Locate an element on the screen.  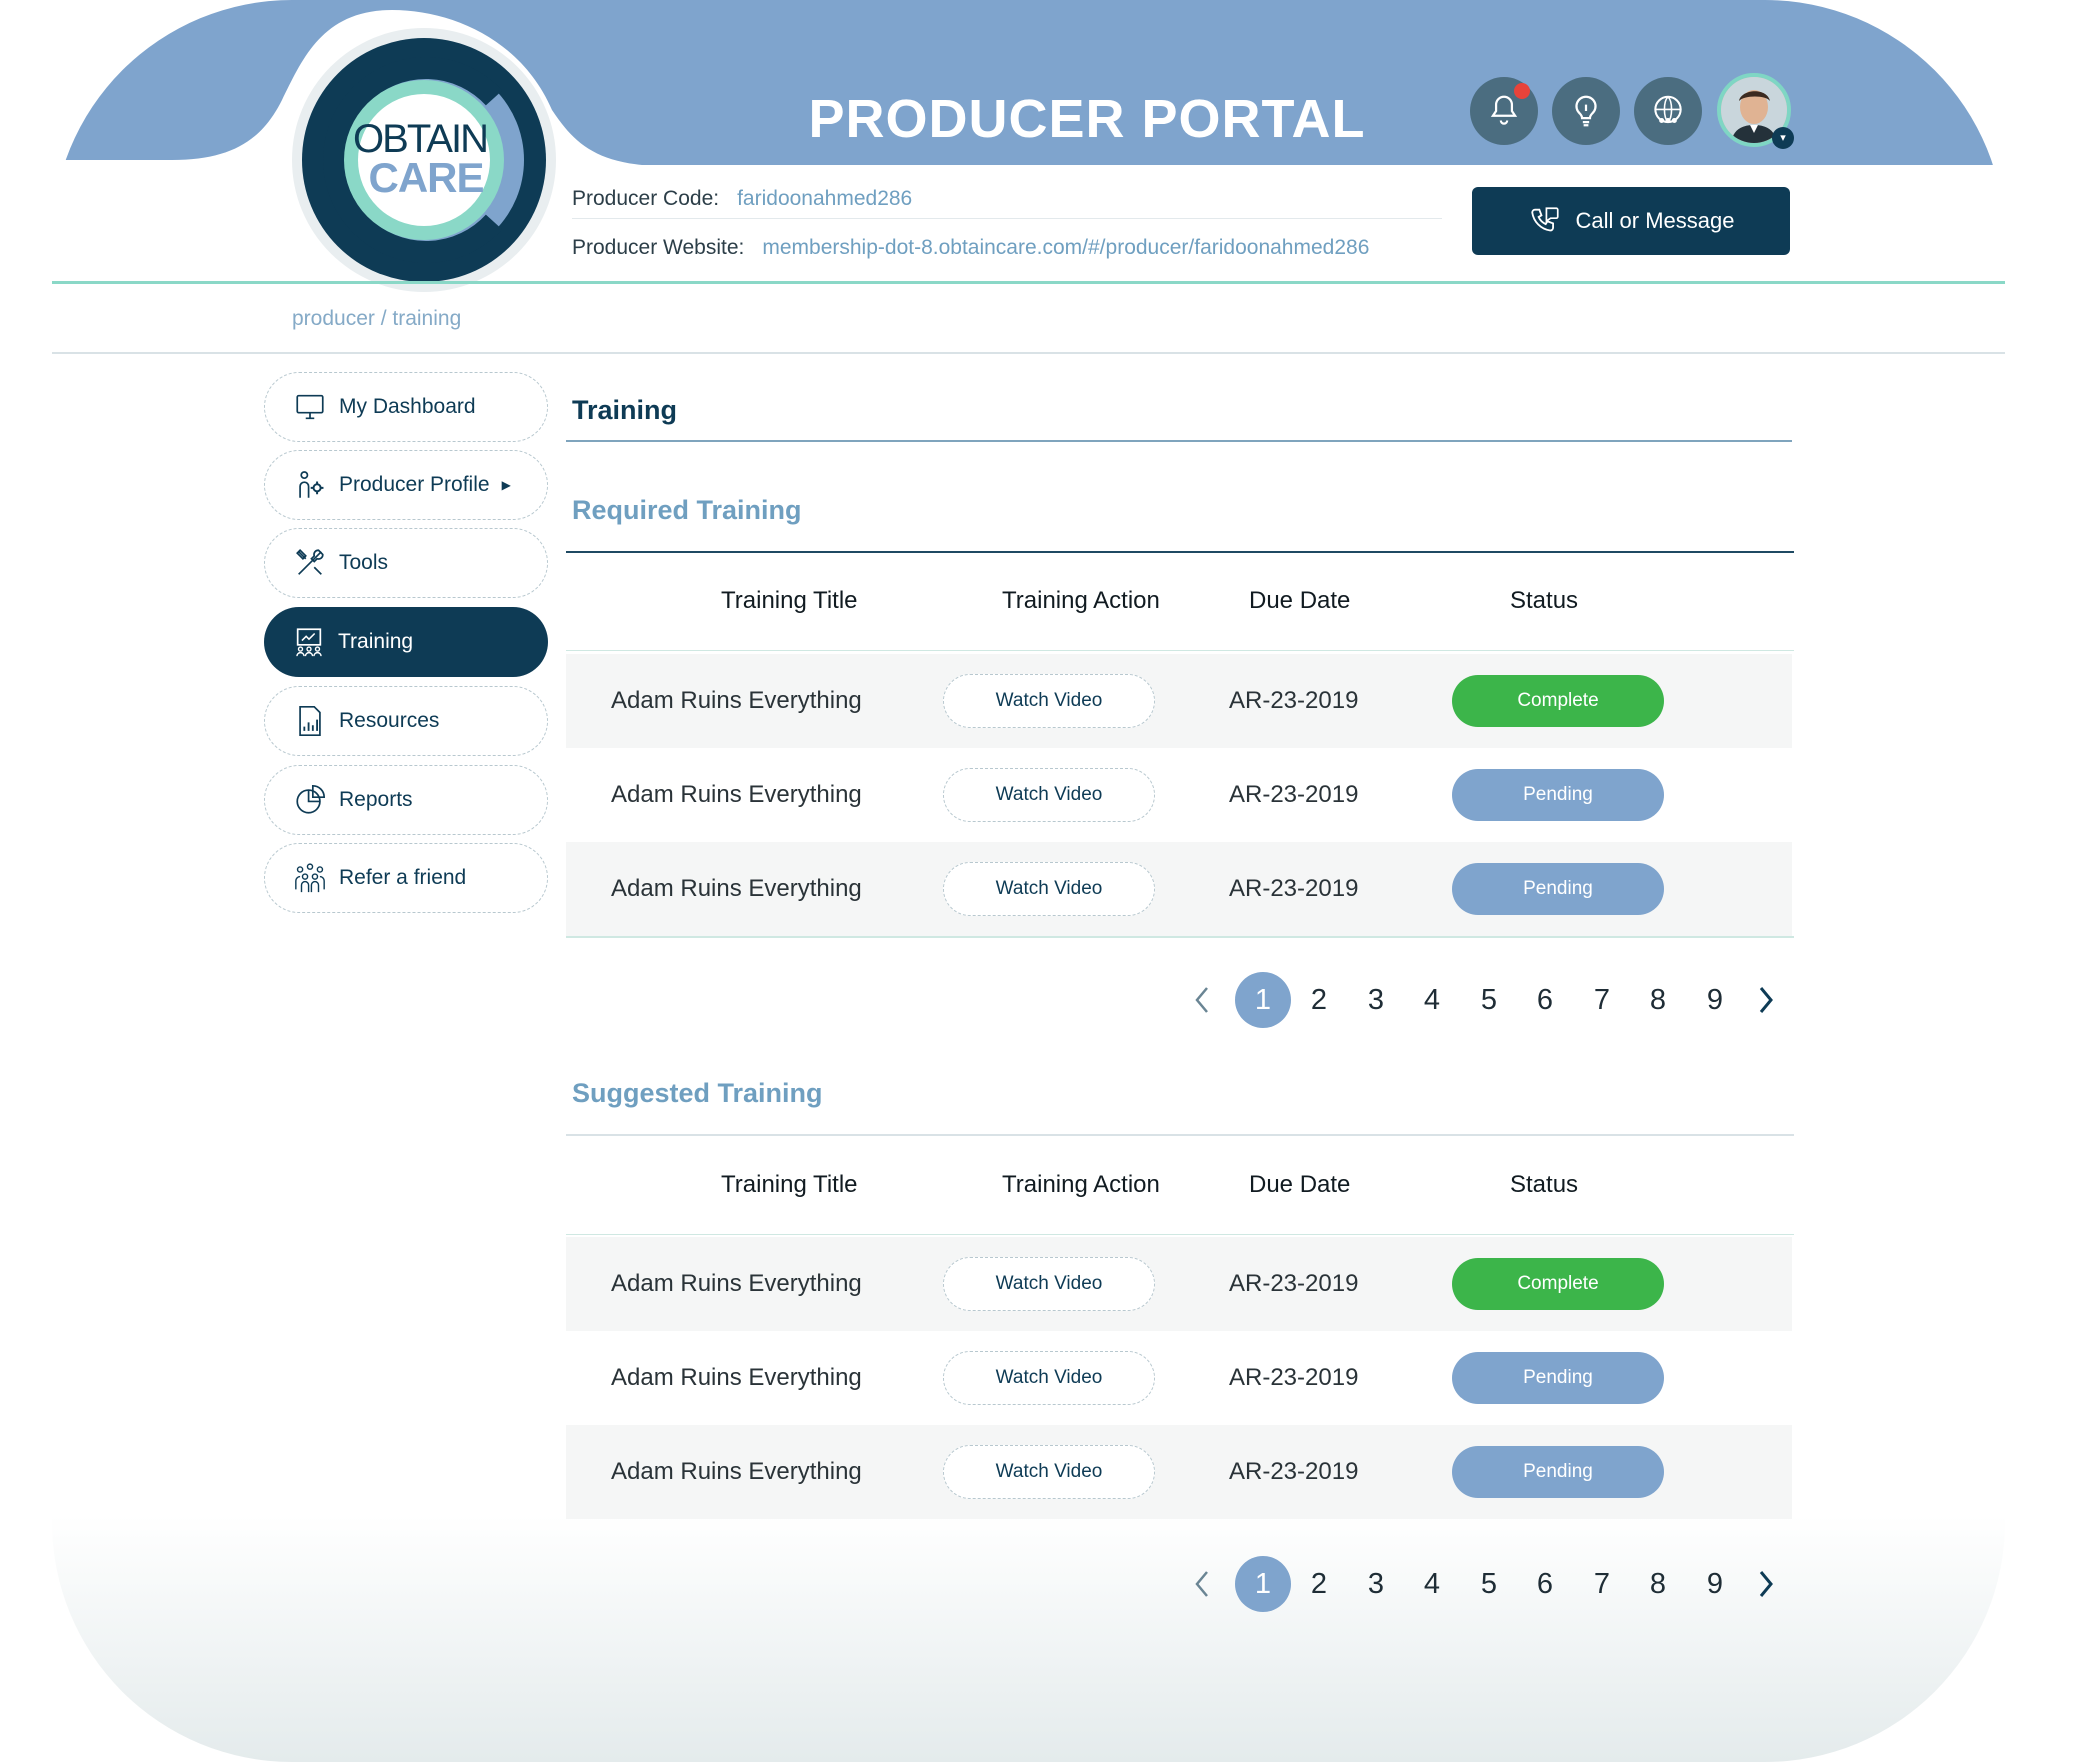
globe-people-icon is located at coordinates (1668, 109).